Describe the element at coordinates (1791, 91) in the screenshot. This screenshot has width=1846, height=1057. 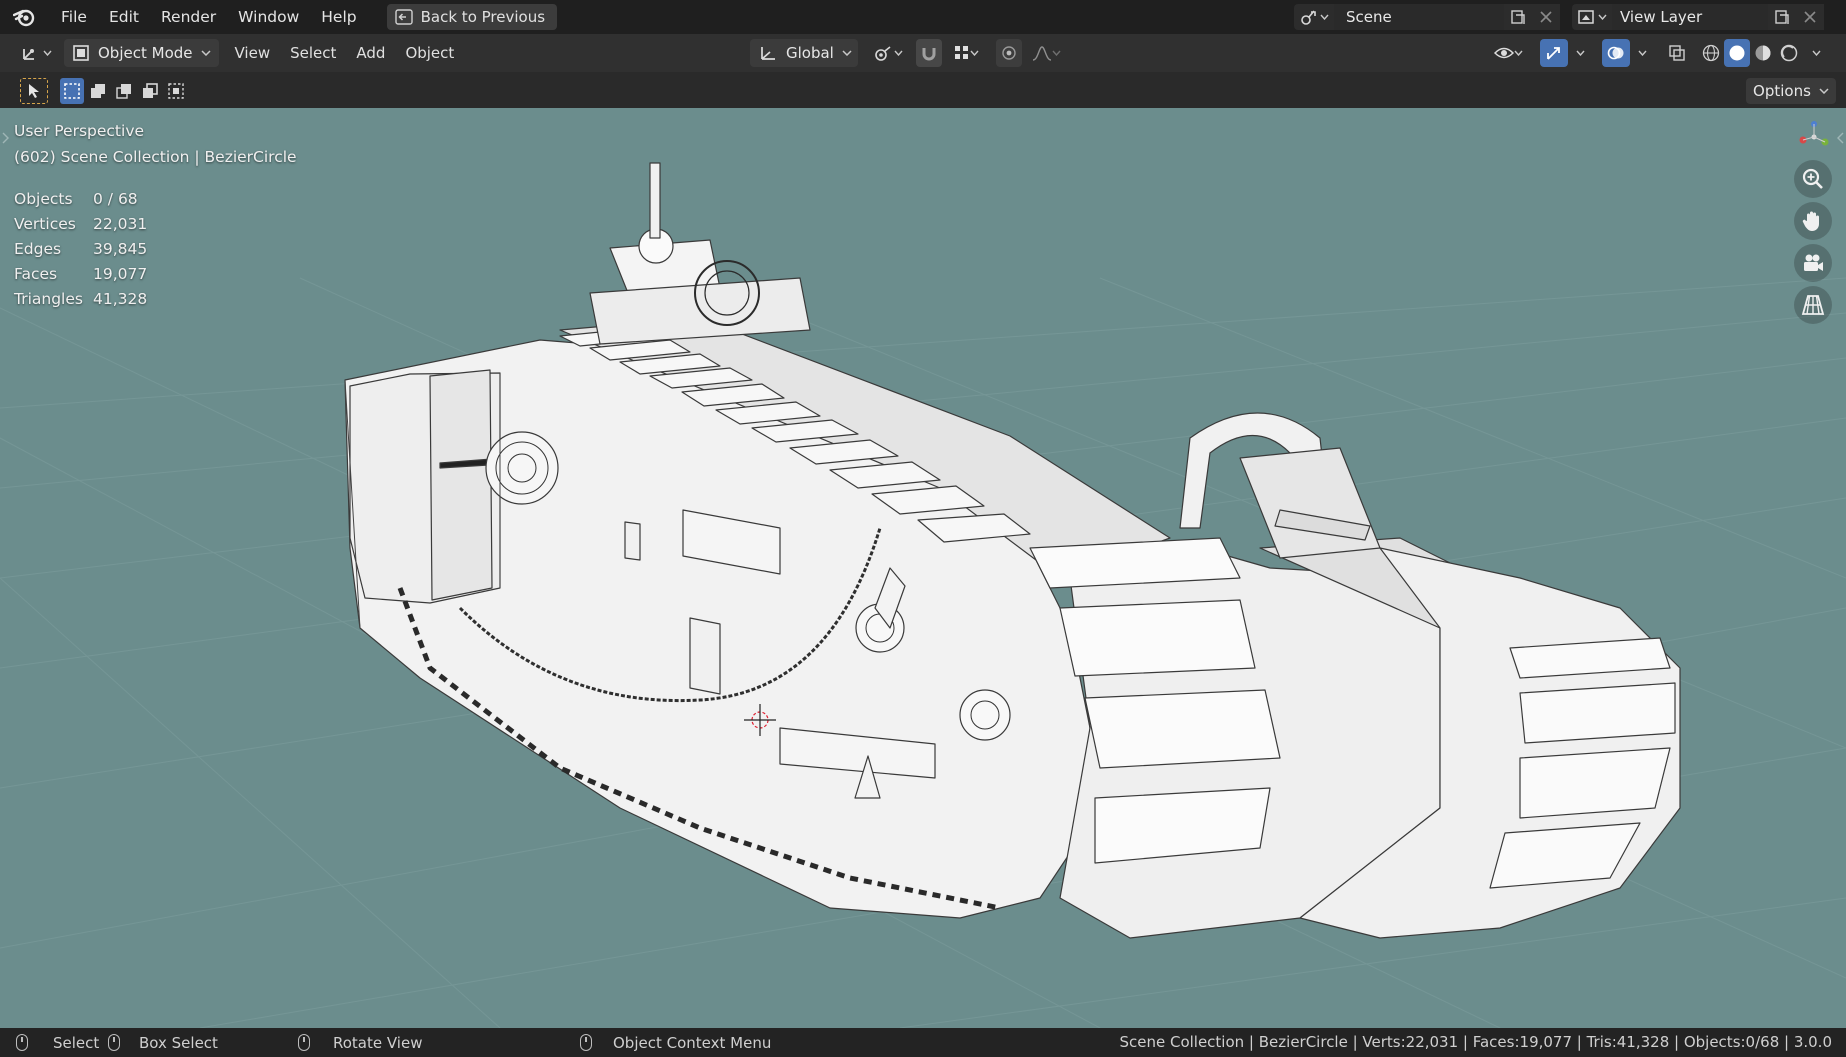
I see `options-dropdown: Options` at that location.